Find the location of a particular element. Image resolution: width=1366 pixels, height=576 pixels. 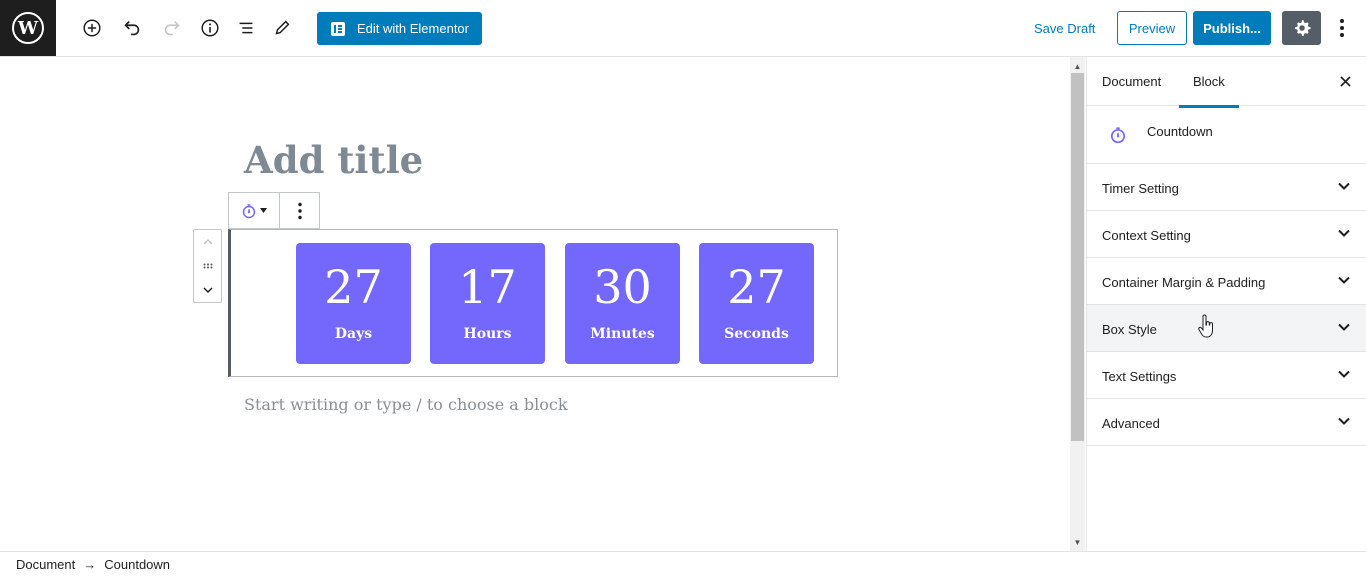

post-title-input: Add title is located at coordinates (333, 160).